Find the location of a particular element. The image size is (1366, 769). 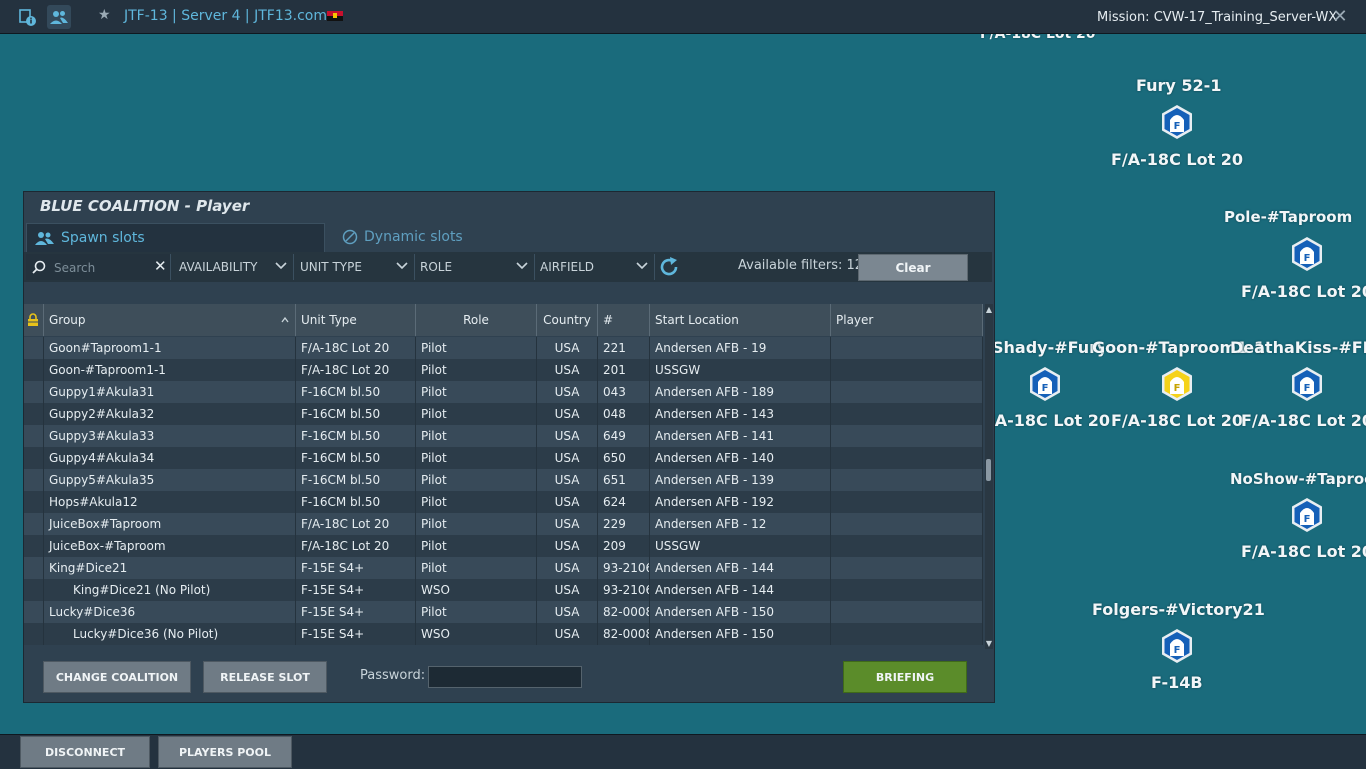

password-input is located at coordinates (505, 677).